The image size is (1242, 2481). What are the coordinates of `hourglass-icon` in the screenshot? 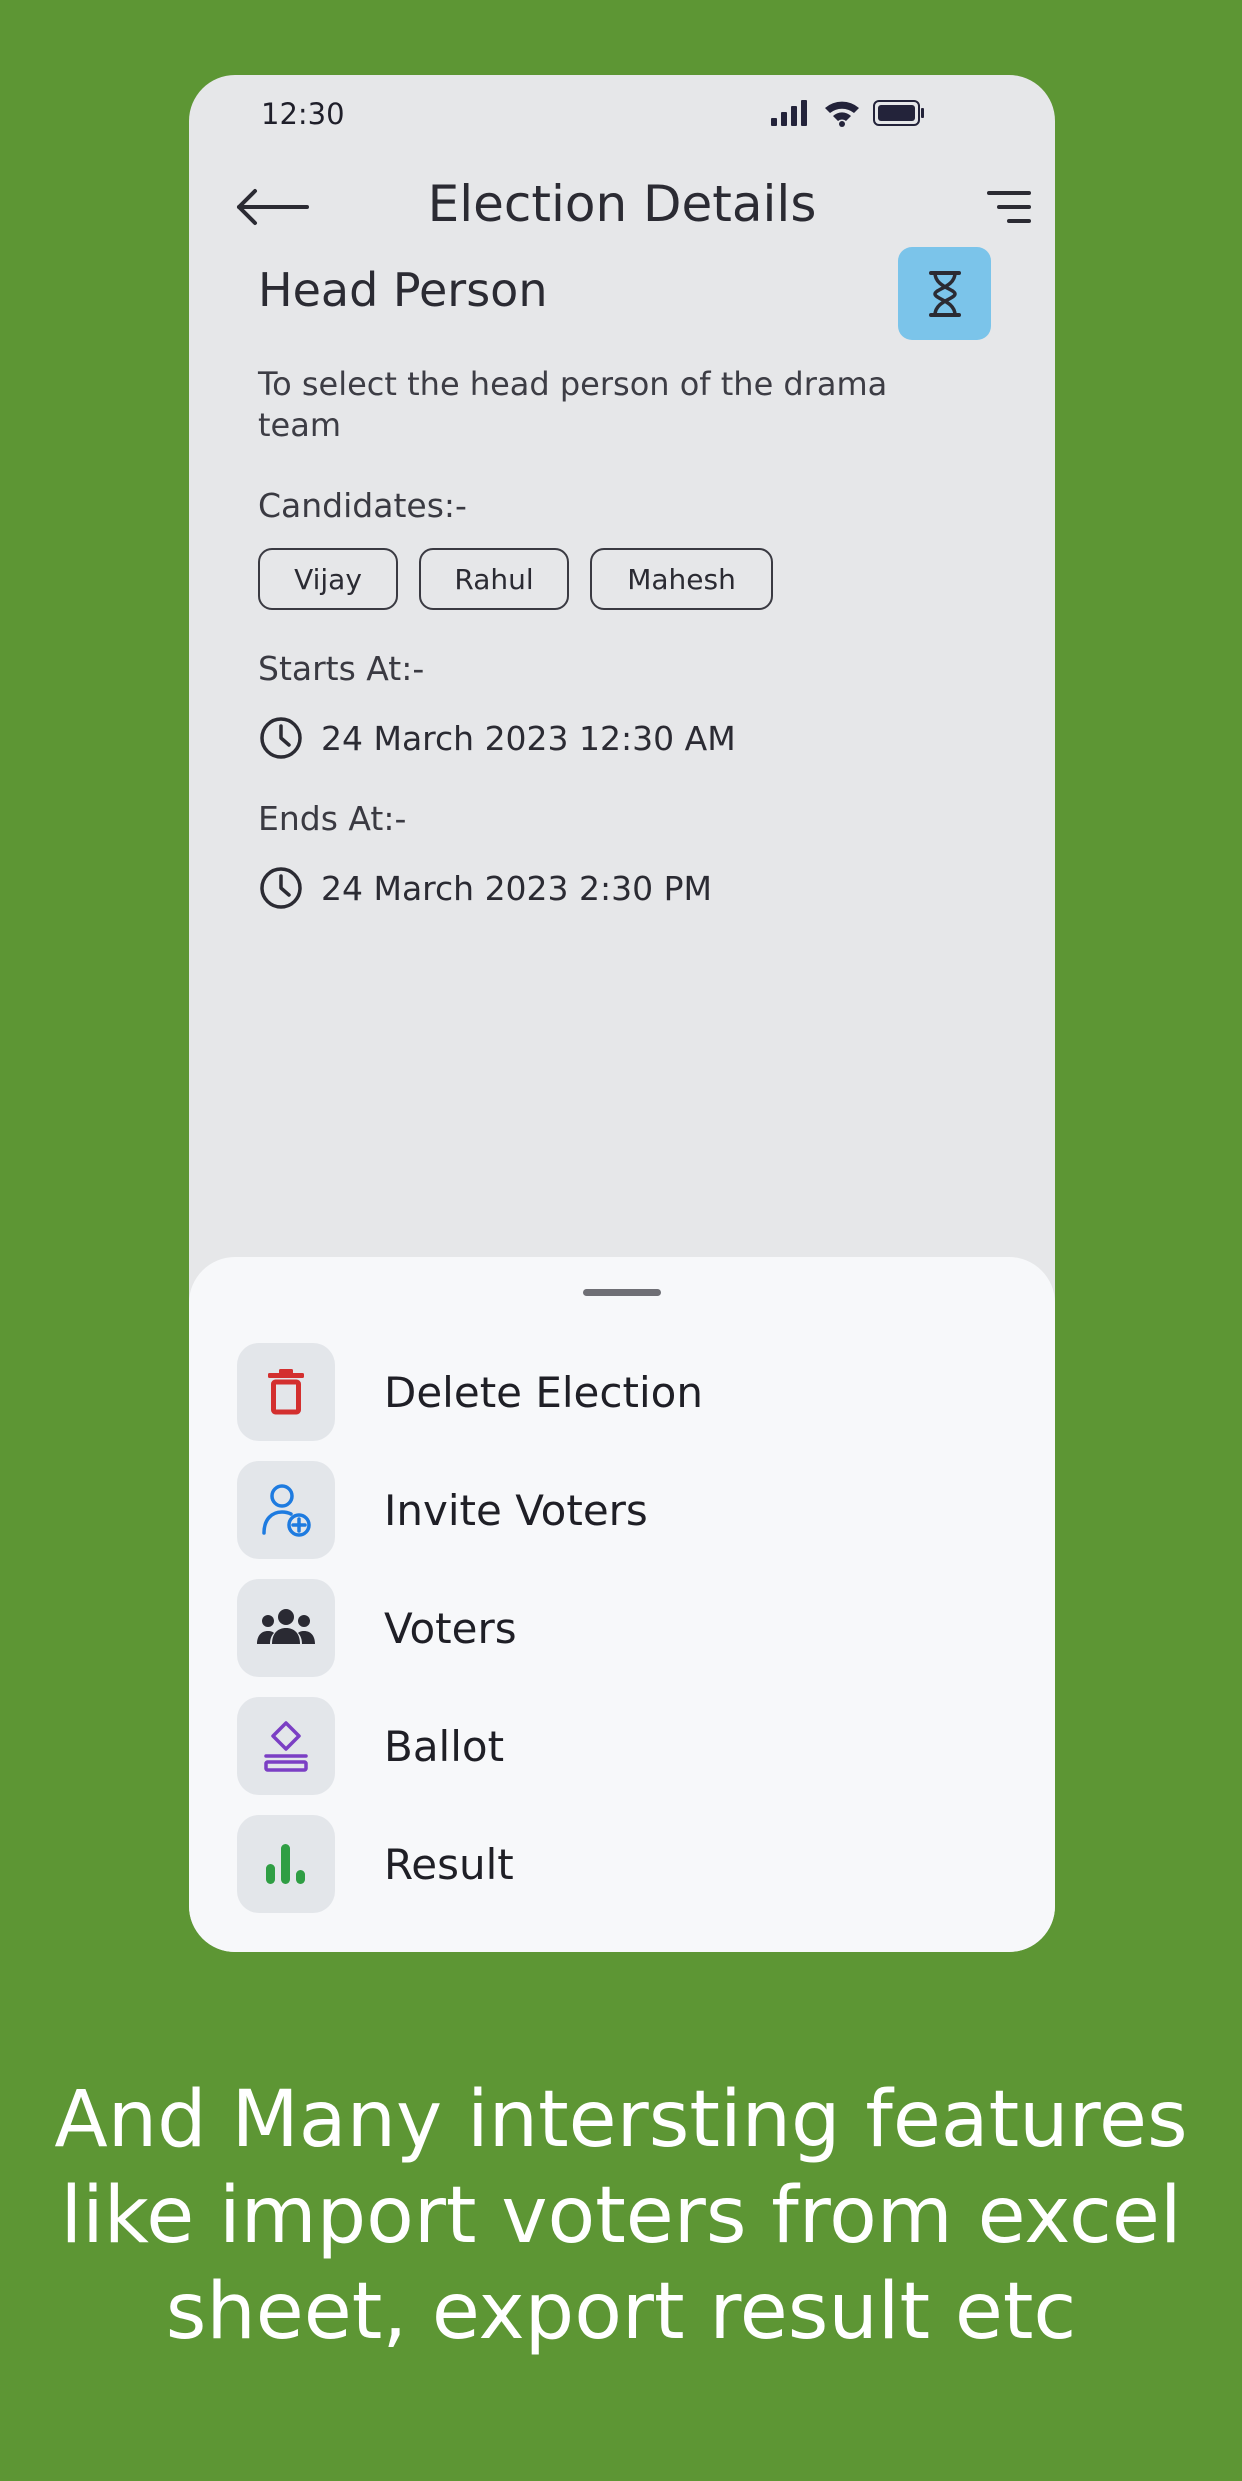 It's located at (944, 293).